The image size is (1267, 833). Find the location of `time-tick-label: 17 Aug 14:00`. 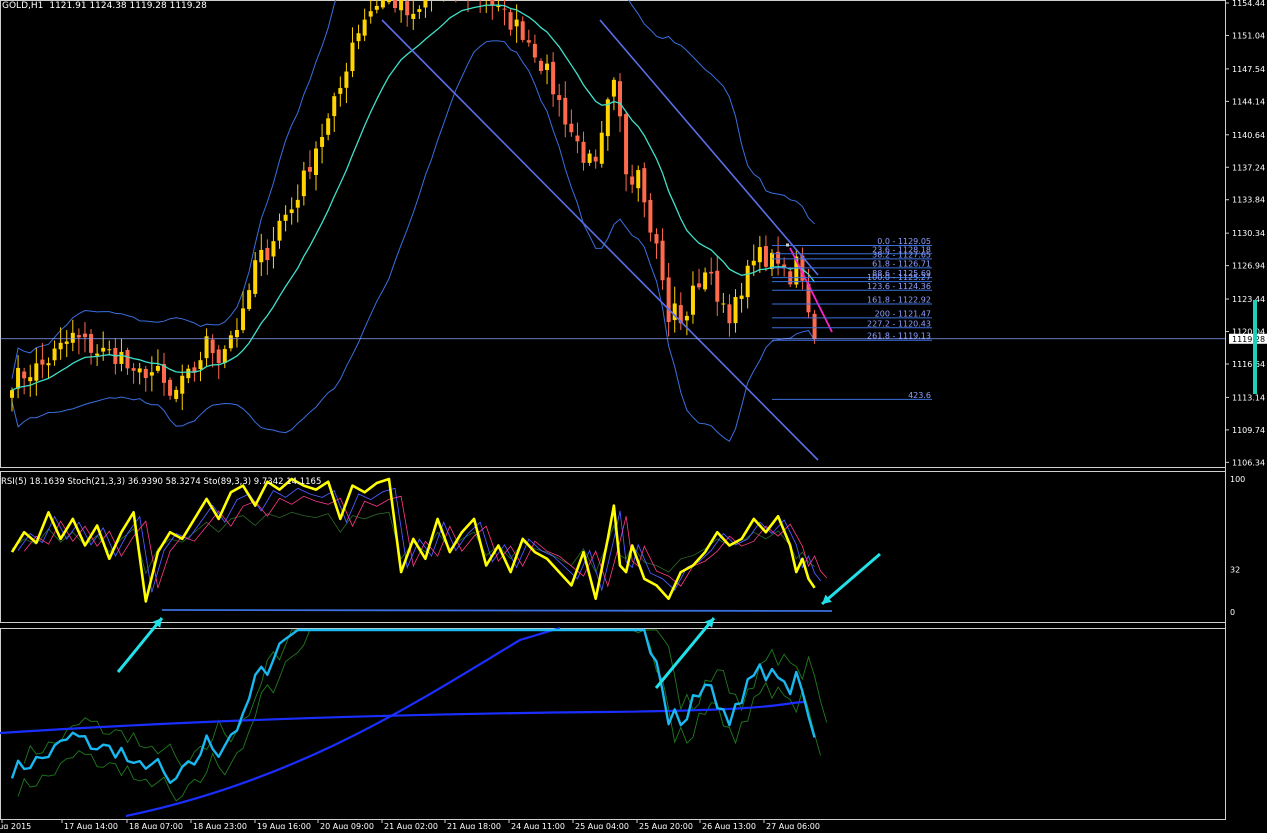

time-tick-label: 17 Aug 14:00 is located at coordinates (91, 825).